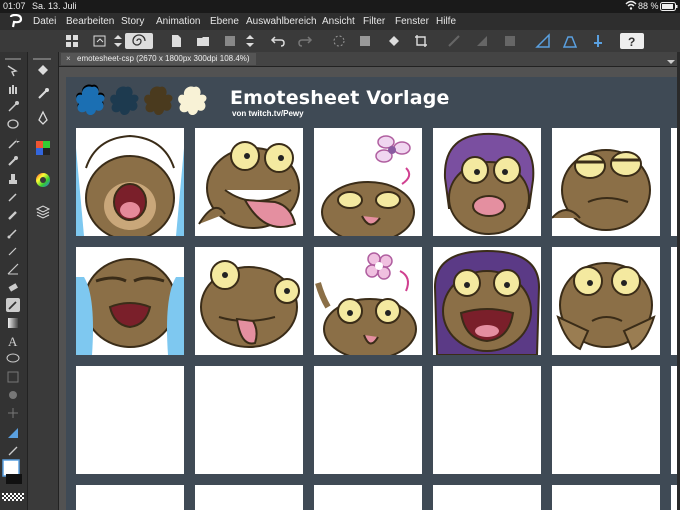  Describe the element at coordinates (139, 41) in the screenshot. I see `spiral-icon` at that location.